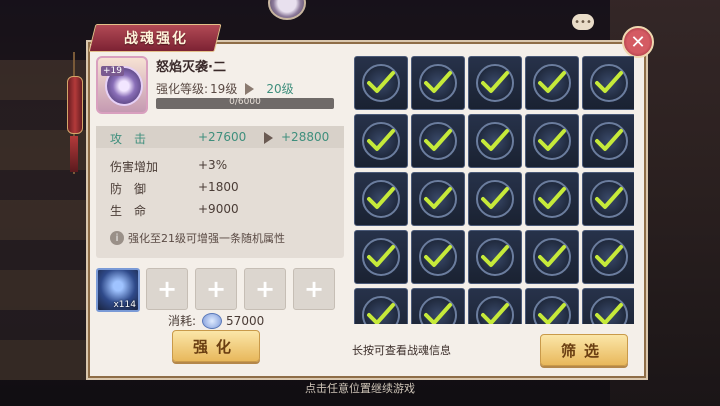  What do you see at coordinates (245, 320) in the screenshot?
I see `cost-value: 57000` at bounding box center [245, 320].